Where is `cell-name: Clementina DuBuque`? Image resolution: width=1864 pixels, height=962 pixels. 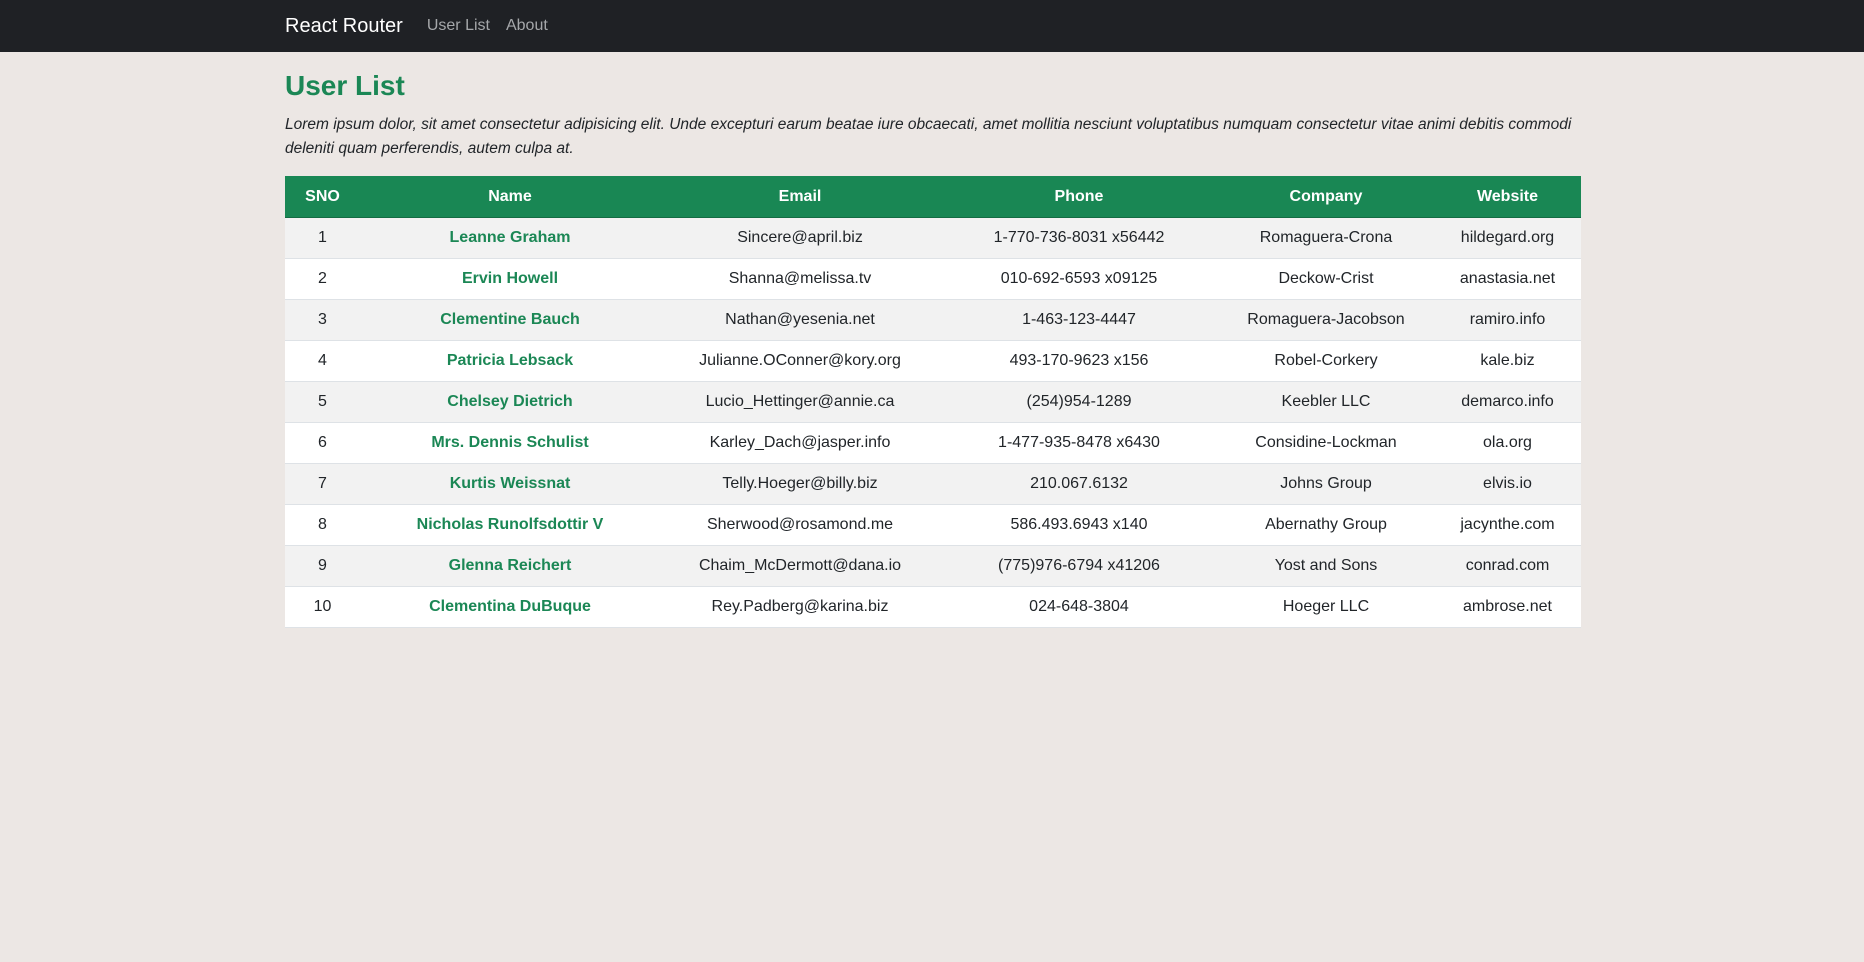 cell-name: Clementina DuBuque is located at coordinates (510, 607).